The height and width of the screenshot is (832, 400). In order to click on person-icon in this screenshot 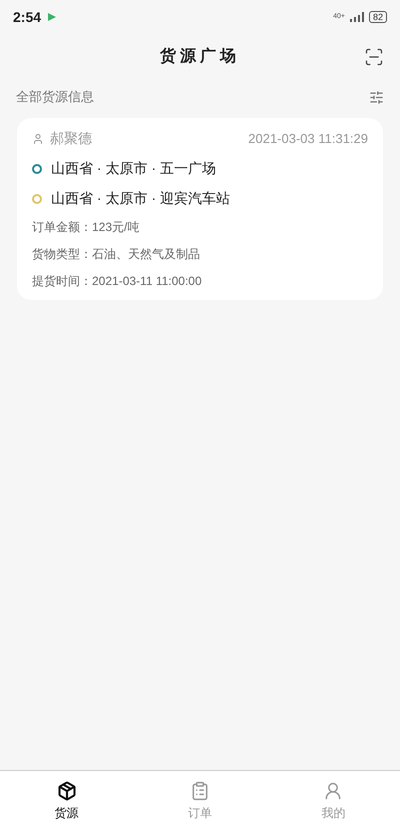, I will do `click(38, 138)`.